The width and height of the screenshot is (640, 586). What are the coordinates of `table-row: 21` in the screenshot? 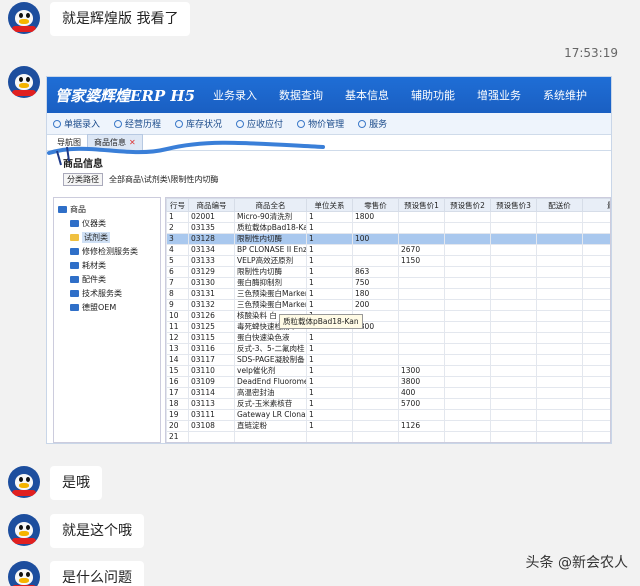 It's located at (388, 436).